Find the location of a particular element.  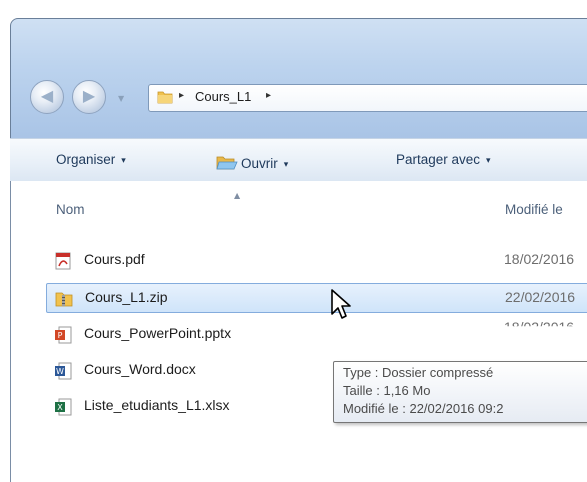

share-label: Partager avec is located at coordinates (438, 159).